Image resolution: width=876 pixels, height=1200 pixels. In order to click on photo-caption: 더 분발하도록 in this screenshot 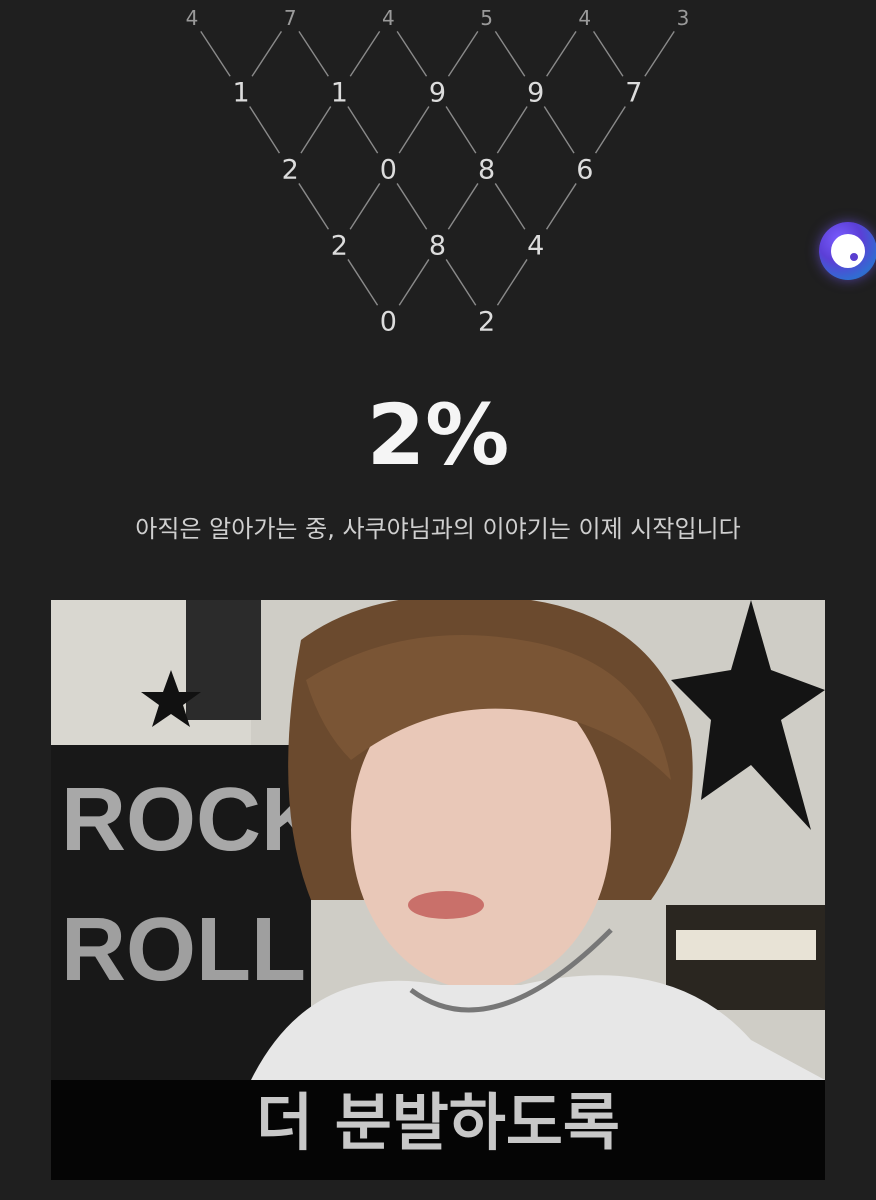, I will do `click(438, 1122)`.